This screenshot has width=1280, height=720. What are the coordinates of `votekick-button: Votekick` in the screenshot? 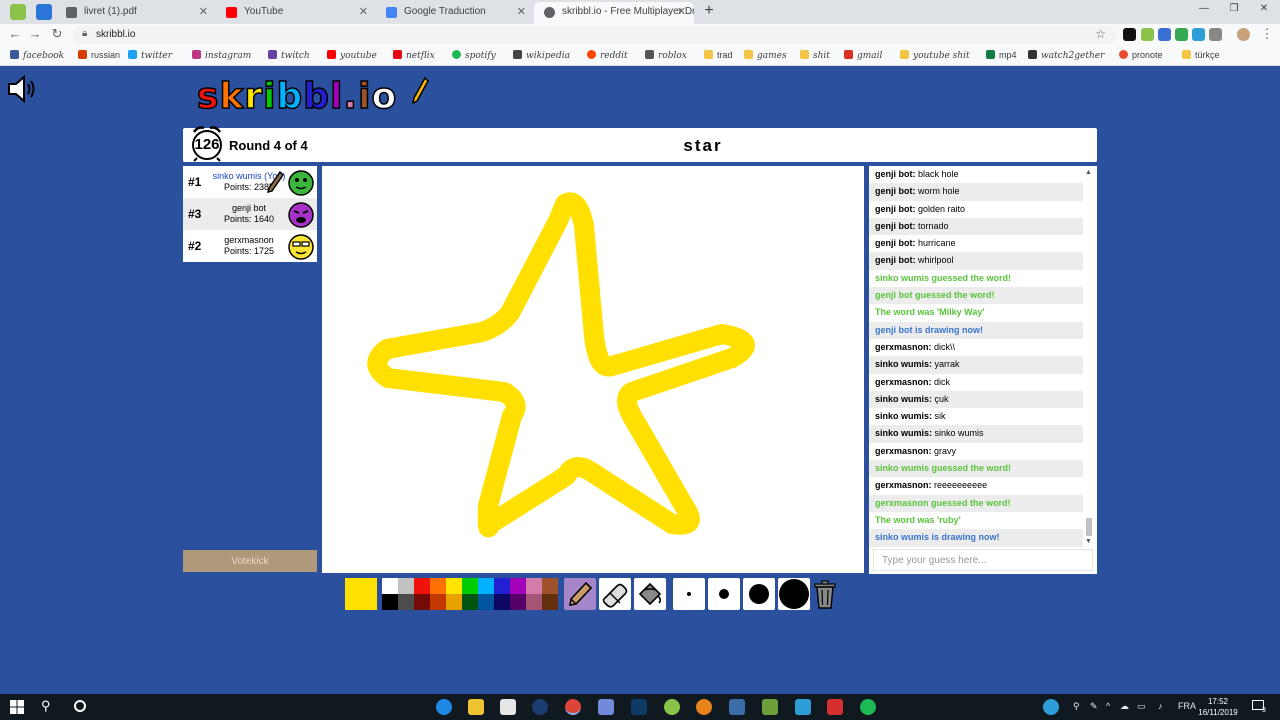 It's located at (250, 561).